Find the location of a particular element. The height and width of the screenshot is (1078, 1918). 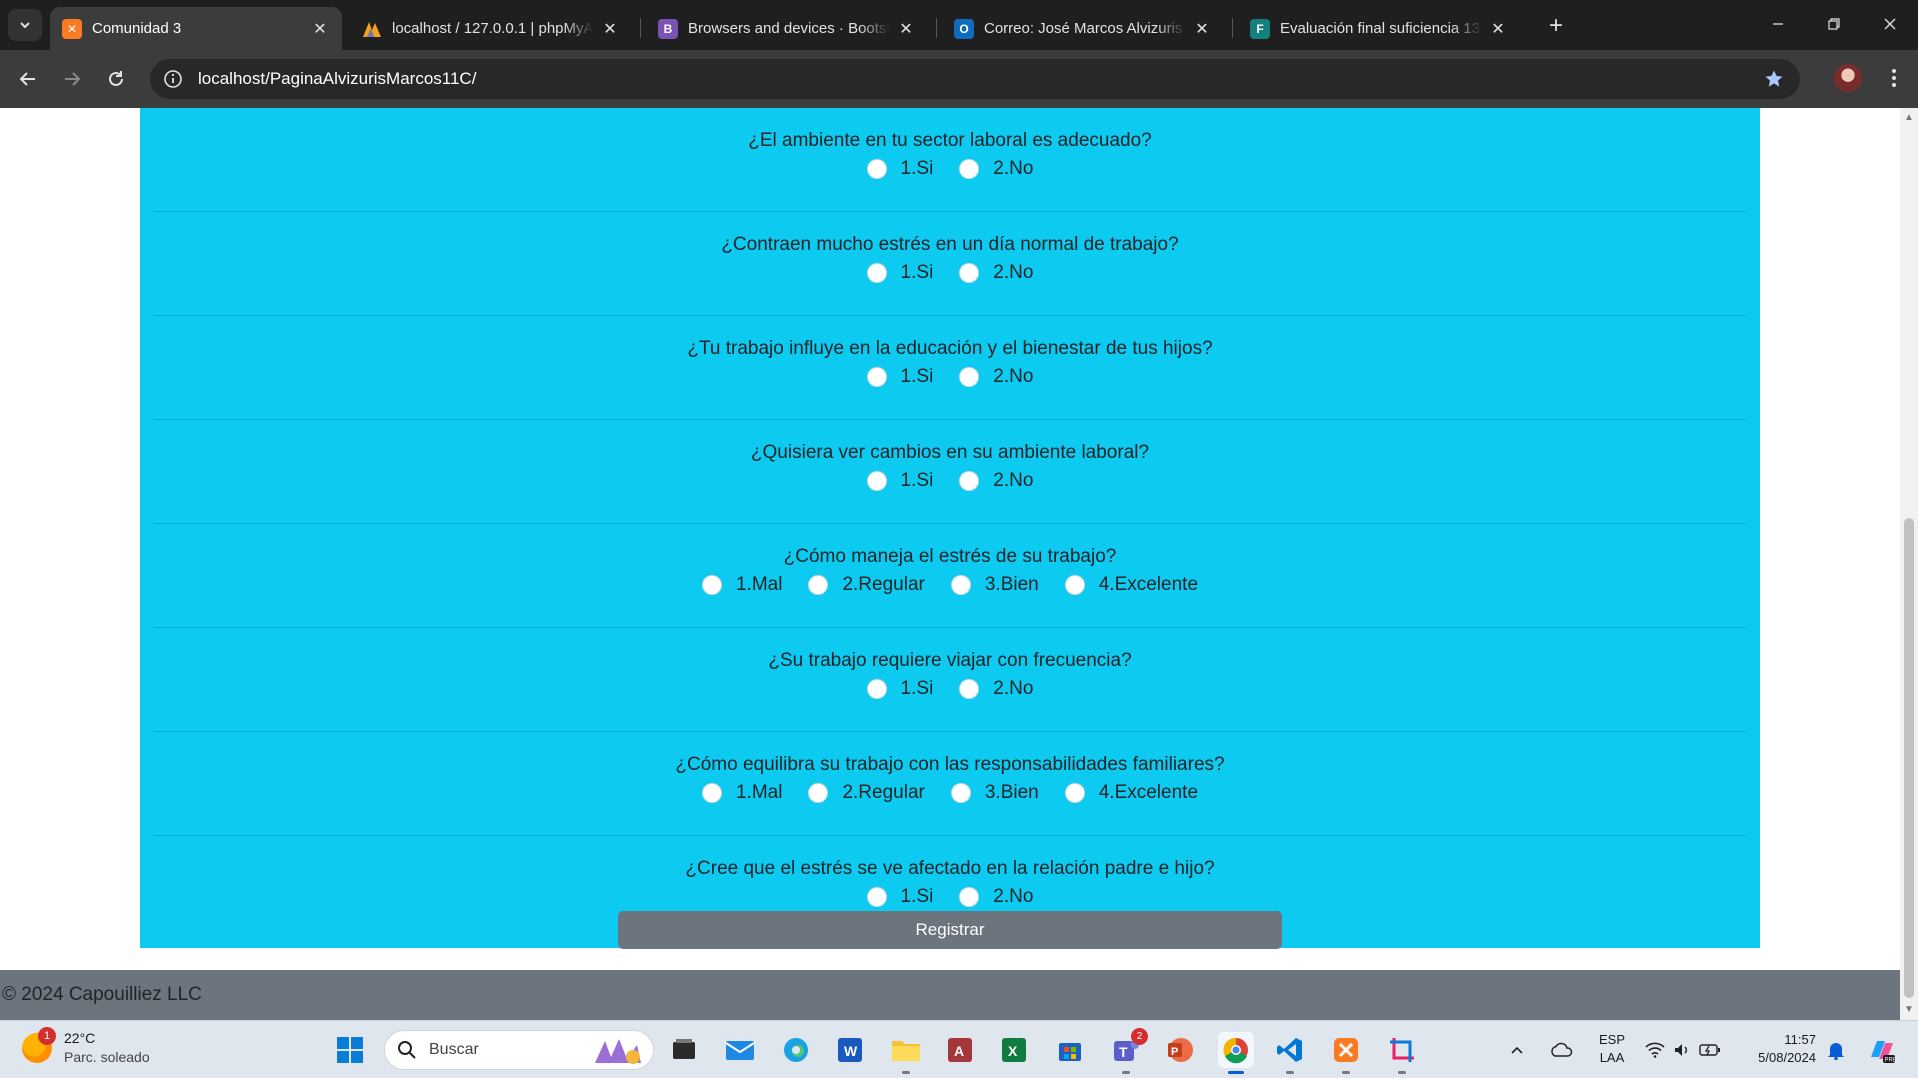

new-tab-button: + is located at coordinates (1556, 26).